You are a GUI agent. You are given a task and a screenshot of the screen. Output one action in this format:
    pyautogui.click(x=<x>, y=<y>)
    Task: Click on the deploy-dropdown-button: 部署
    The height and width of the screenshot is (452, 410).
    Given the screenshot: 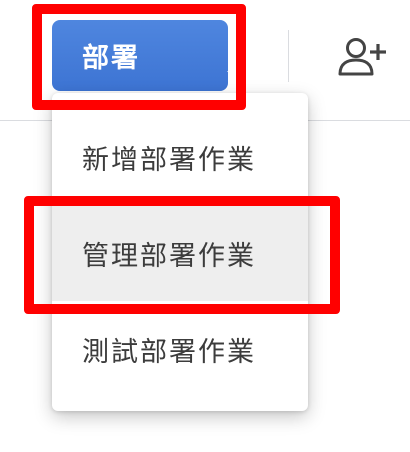 What is the action you would take?
    pyautogui.click(x=149, y=55)
    